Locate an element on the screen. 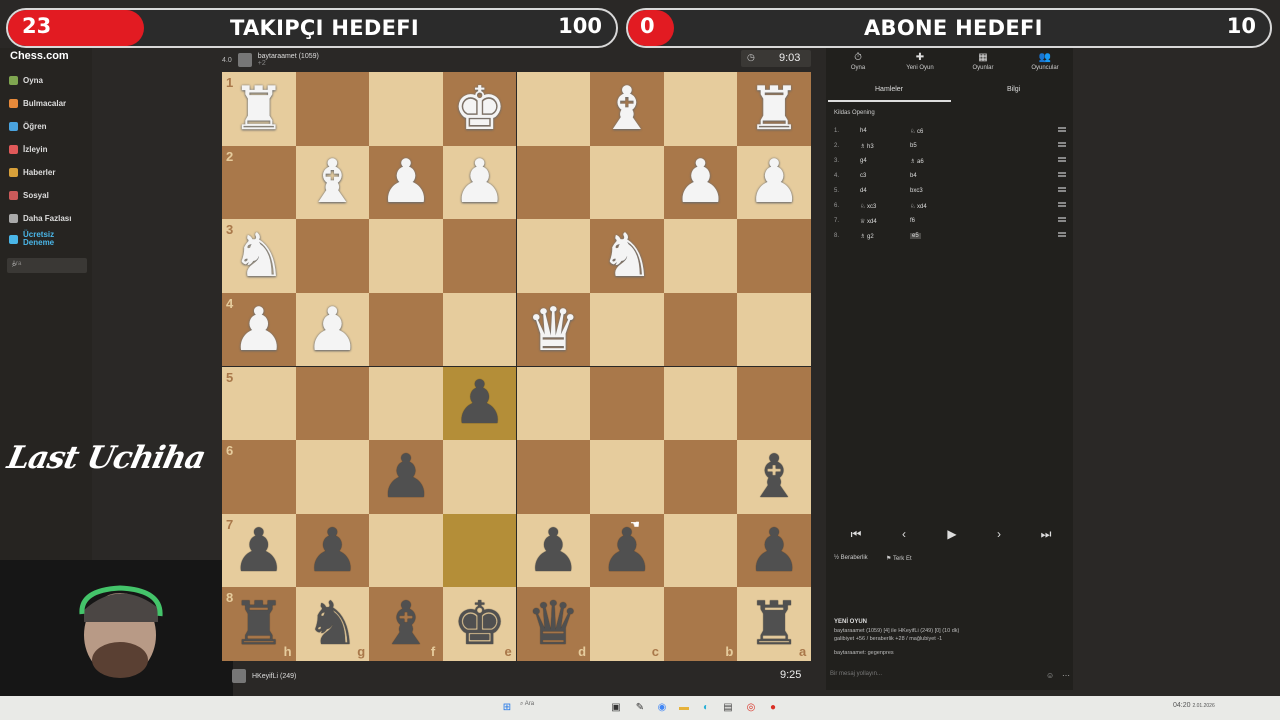 The height and width of the screenshot is (720, 1280). top-player-name: baytaraamet (1059) is located at coordinates (288, 56).